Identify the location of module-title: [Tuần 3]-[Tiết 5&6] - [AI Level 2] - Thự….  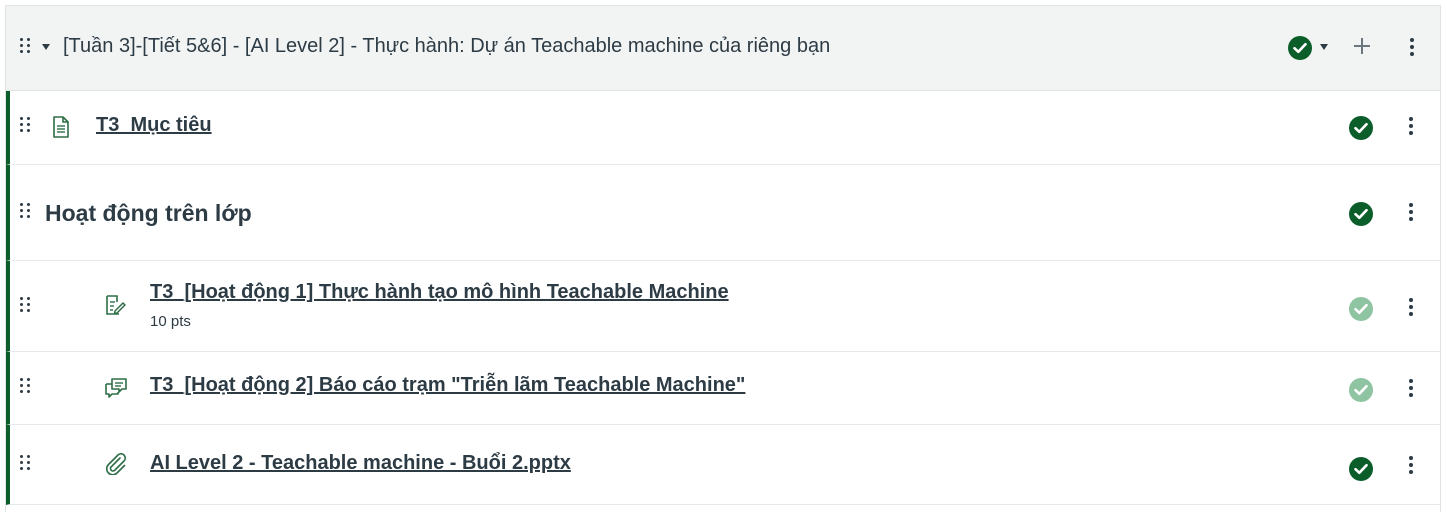
(447, 46).